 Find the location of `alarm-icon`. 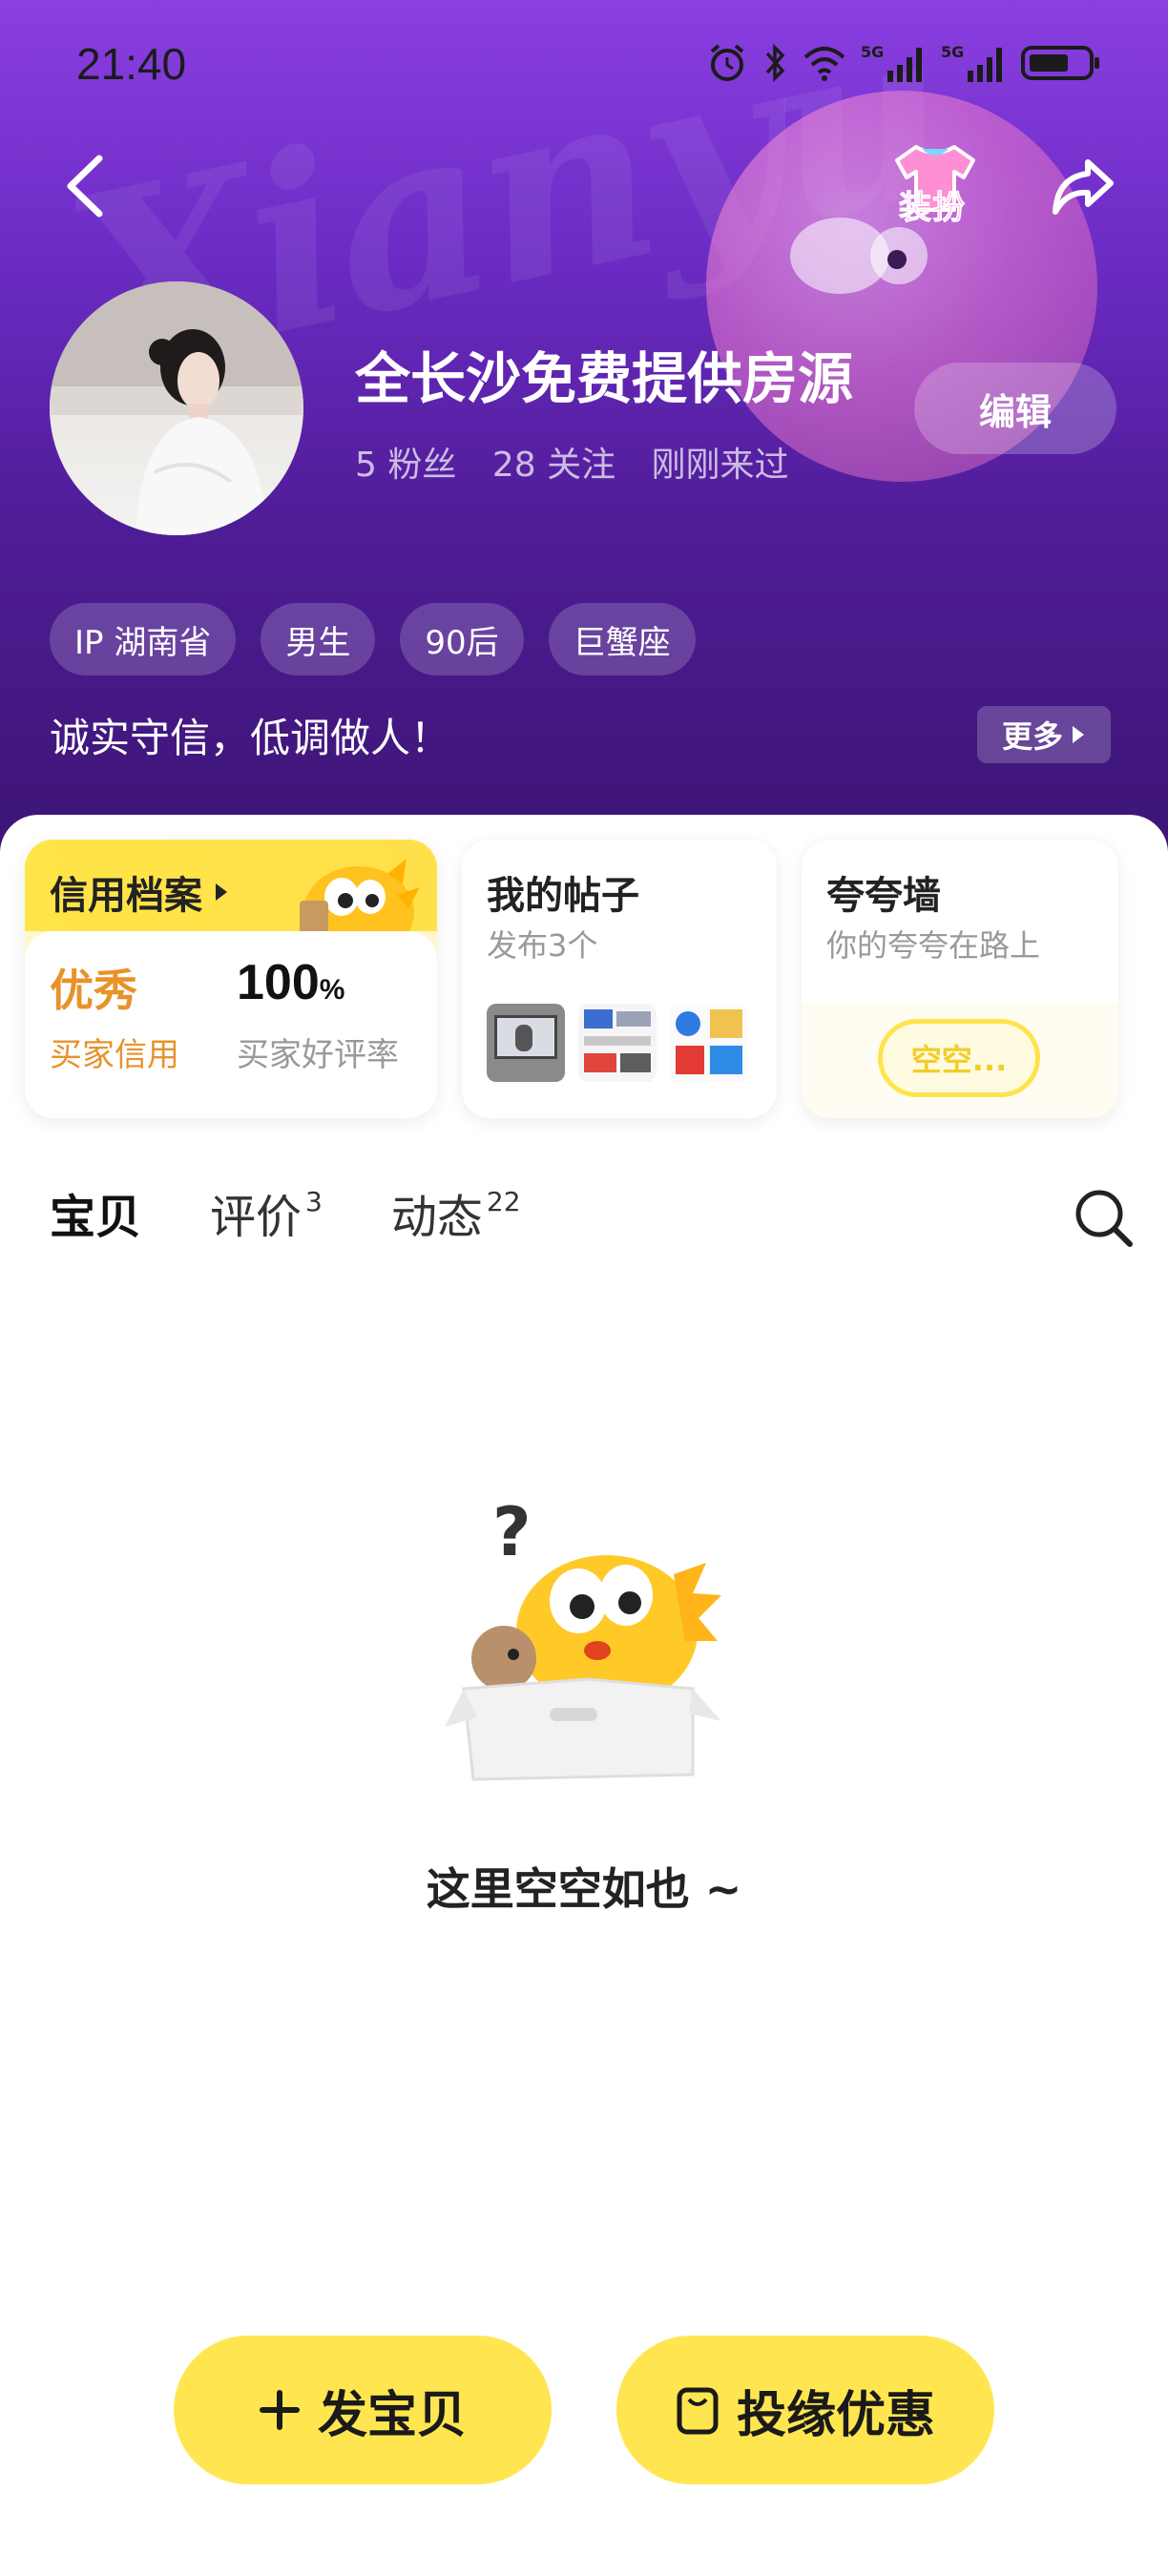

alarm-icon is located at coordinates (727, 62).